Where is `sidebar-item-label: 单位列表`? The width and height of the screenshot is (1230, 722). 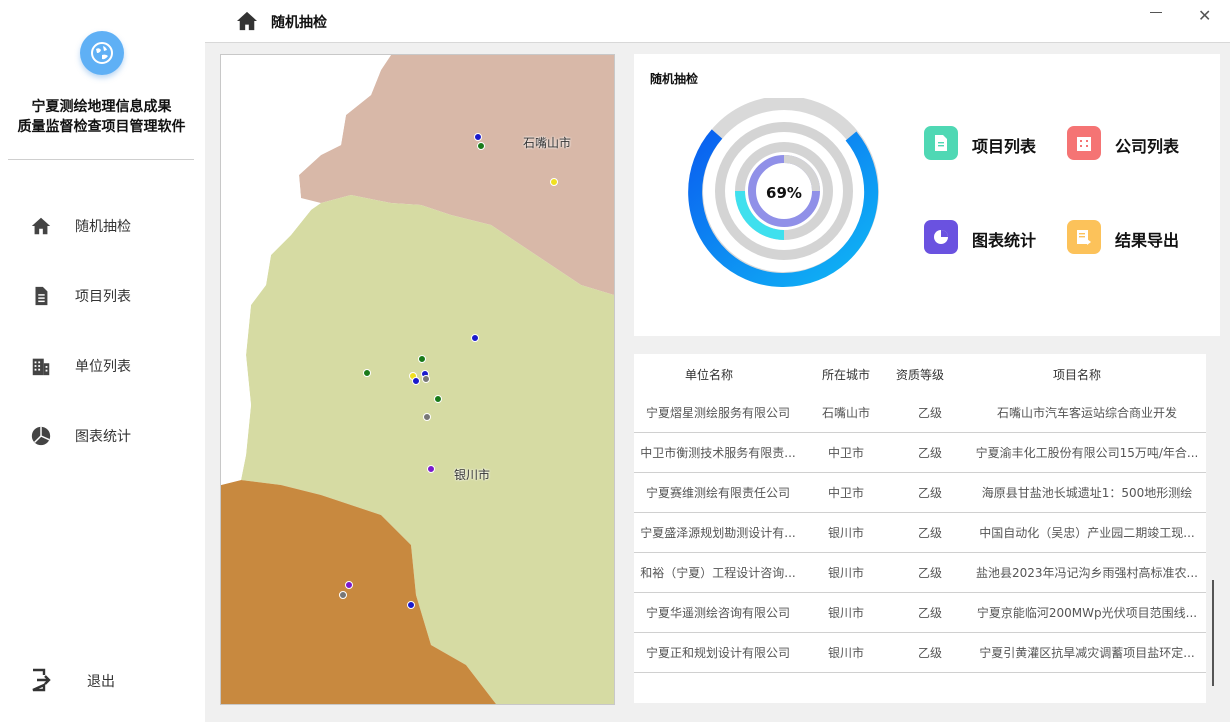 sidebar-item-label: 单位列表 is located at coordinates (103, 367).